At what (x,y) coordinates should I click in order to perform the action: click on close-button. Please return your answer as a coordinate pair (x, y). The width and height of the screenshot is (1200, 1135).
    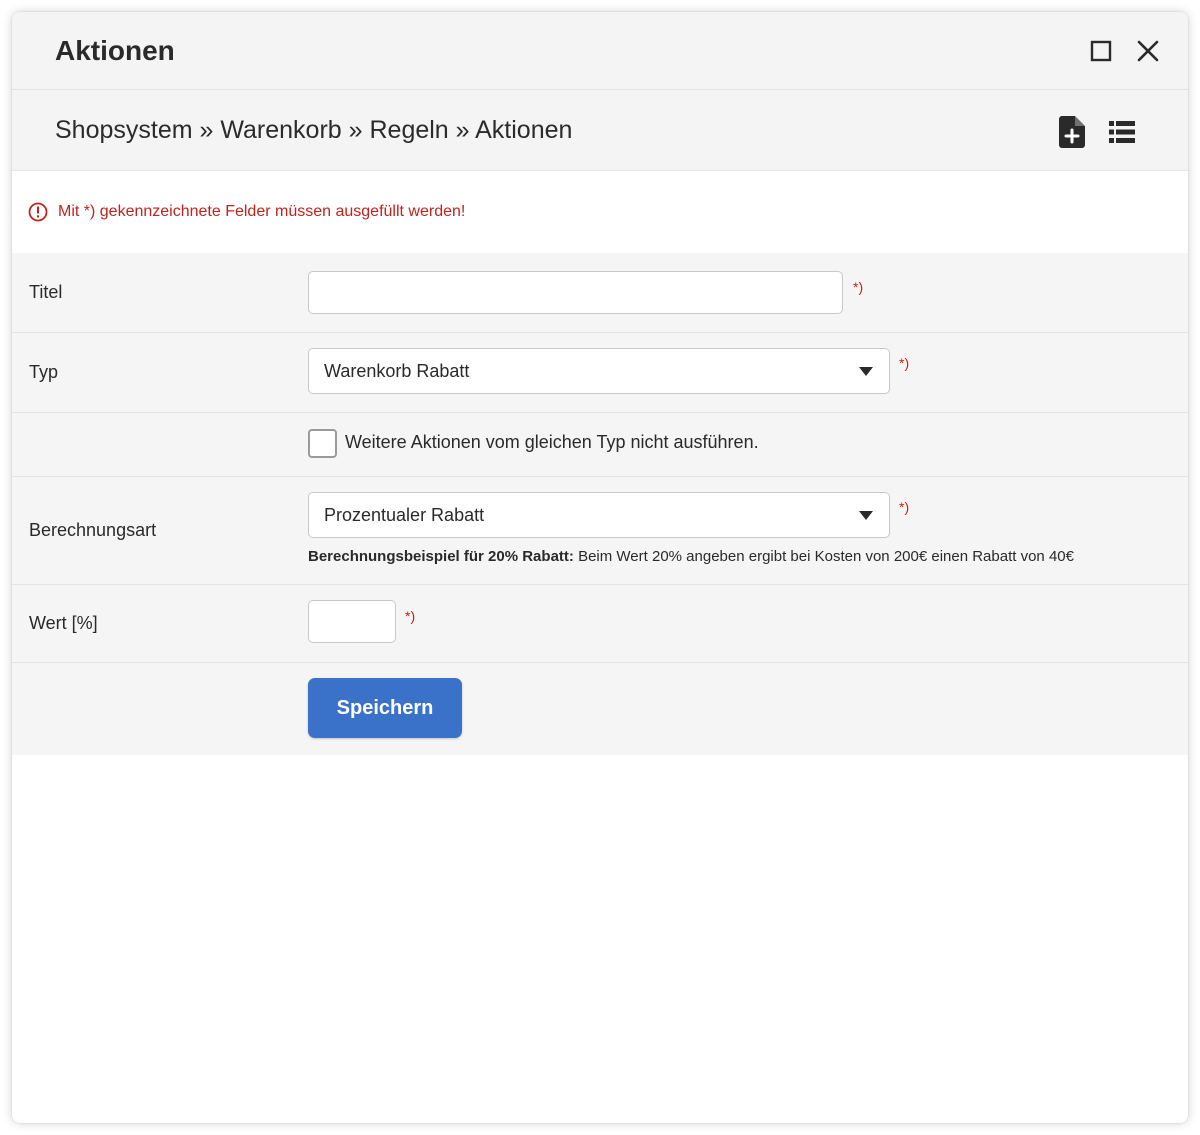
    Looking at the image, I should click on (1148, 51).